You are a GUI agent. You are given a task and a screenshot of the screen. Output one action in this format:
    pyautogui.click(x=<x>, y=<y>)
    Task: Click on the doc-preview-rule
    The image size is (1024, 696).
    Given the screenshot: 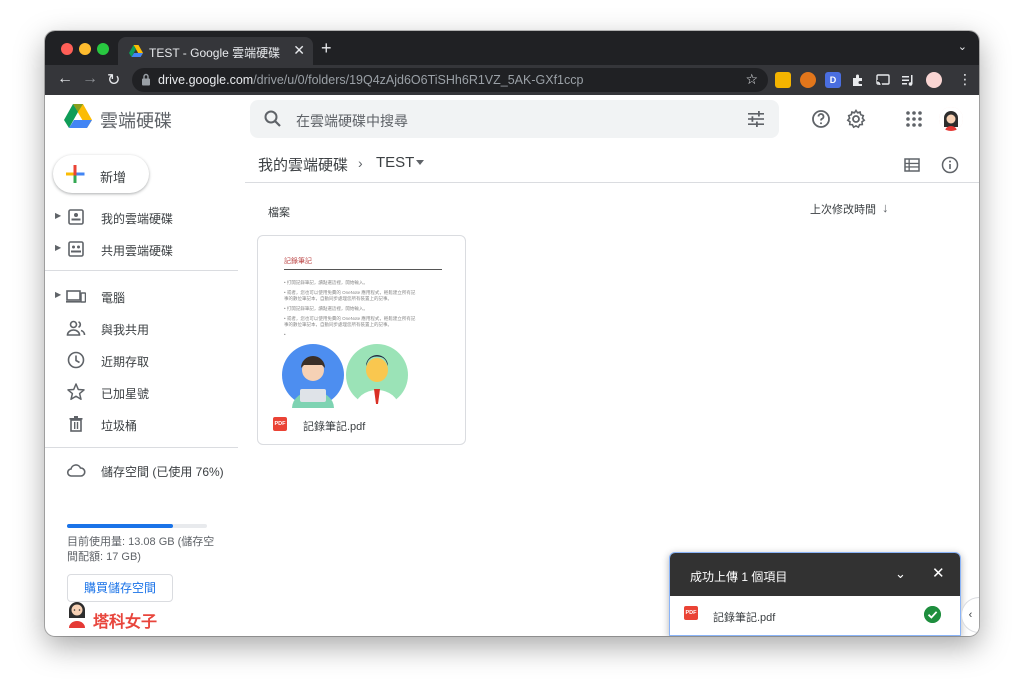 What is the action you would take?
    pyautogui.click(x=363, y=269)
    